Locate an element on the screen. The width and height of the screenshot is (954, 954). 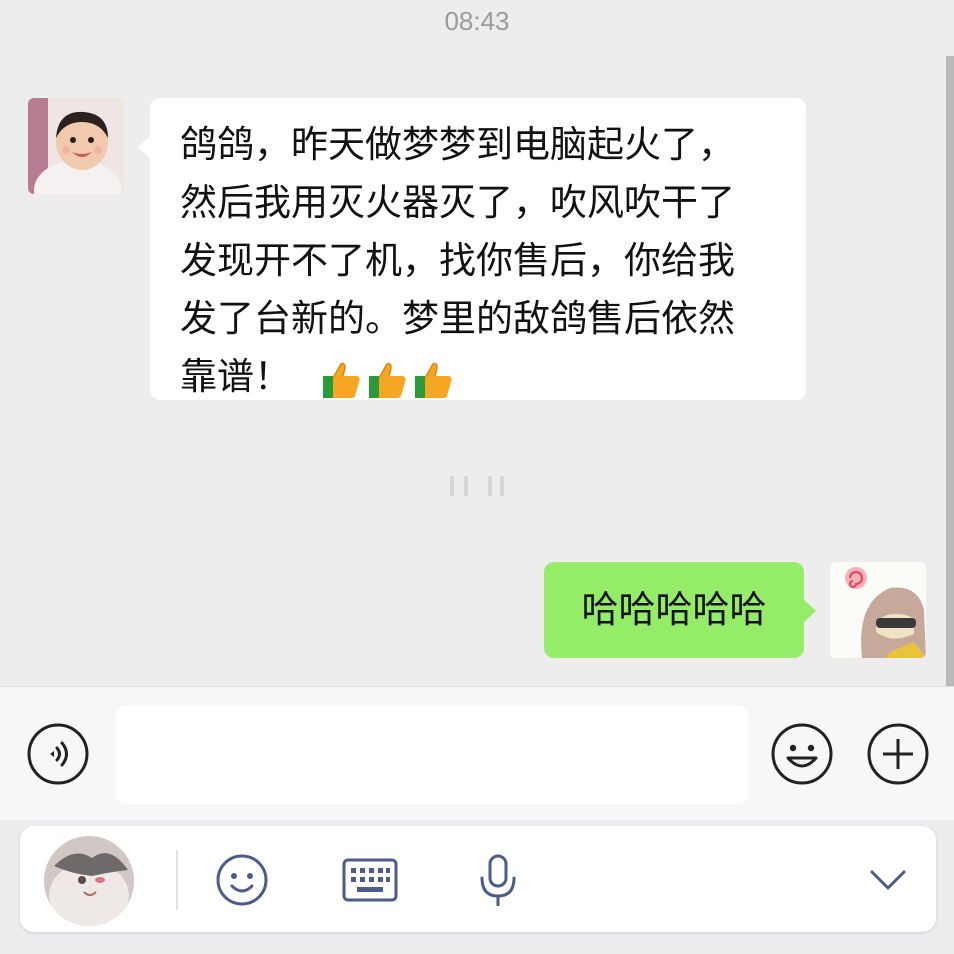
ime-avatar is located at coordinates (89, 881).